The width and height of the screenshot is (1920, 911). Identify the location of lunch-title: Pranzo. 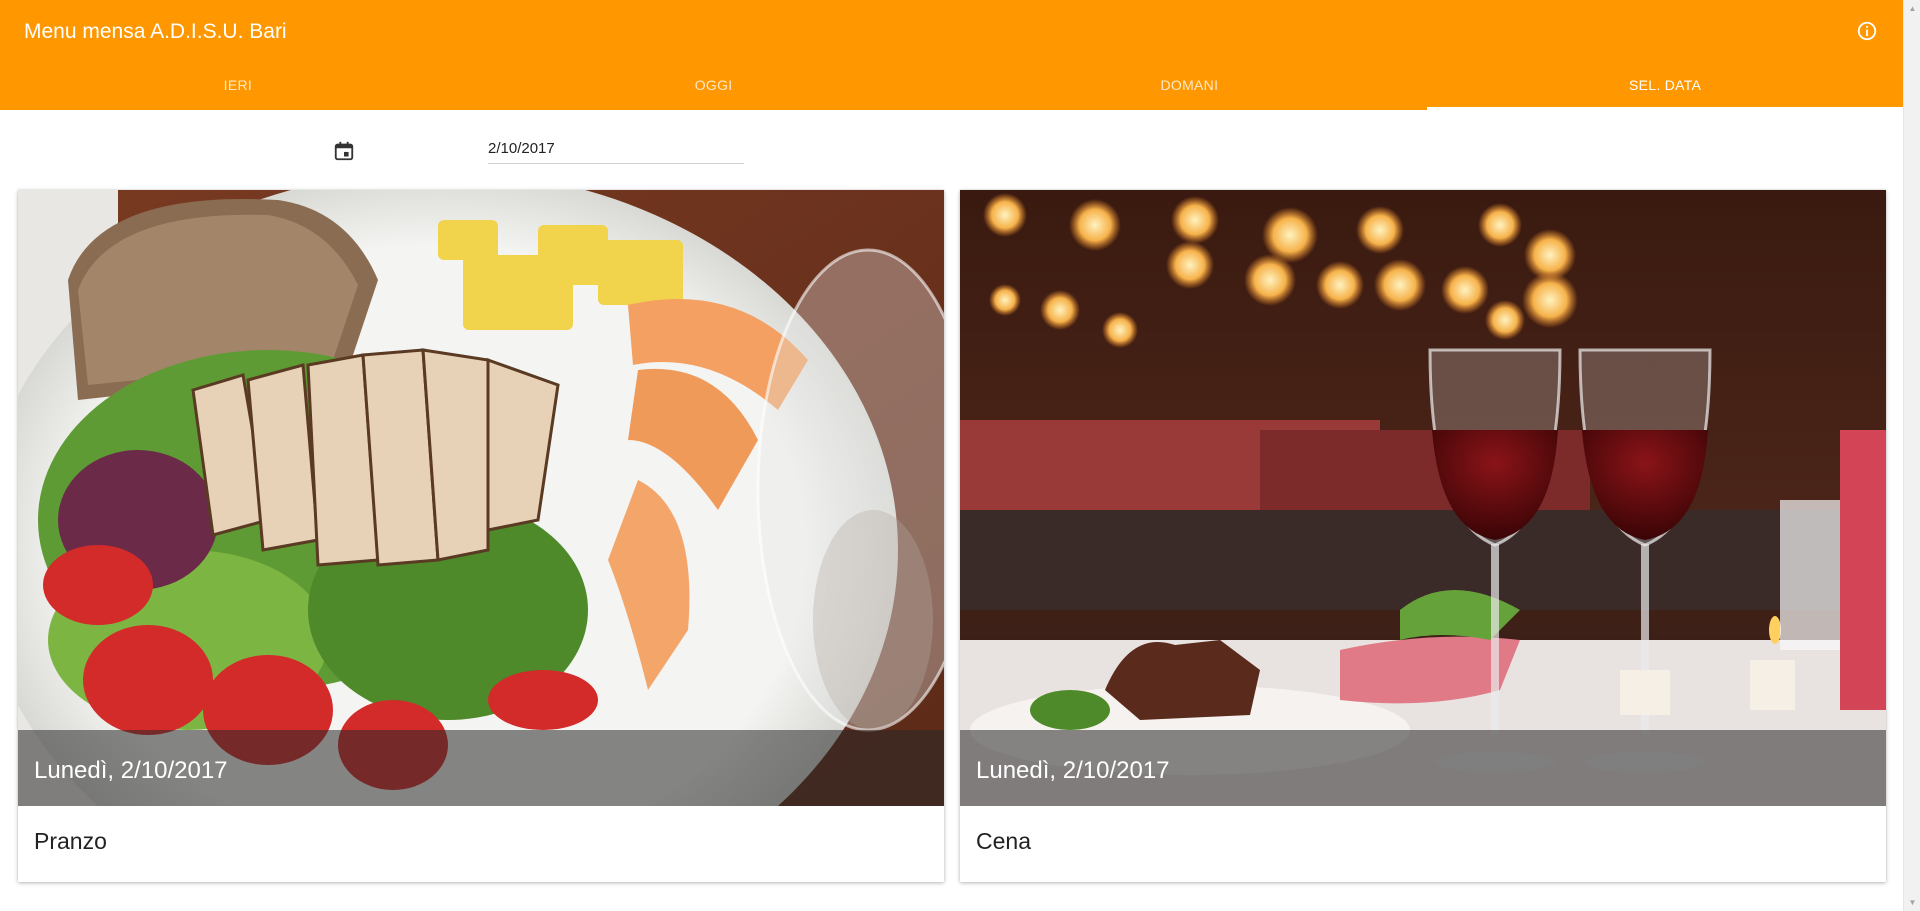
(70, 841).